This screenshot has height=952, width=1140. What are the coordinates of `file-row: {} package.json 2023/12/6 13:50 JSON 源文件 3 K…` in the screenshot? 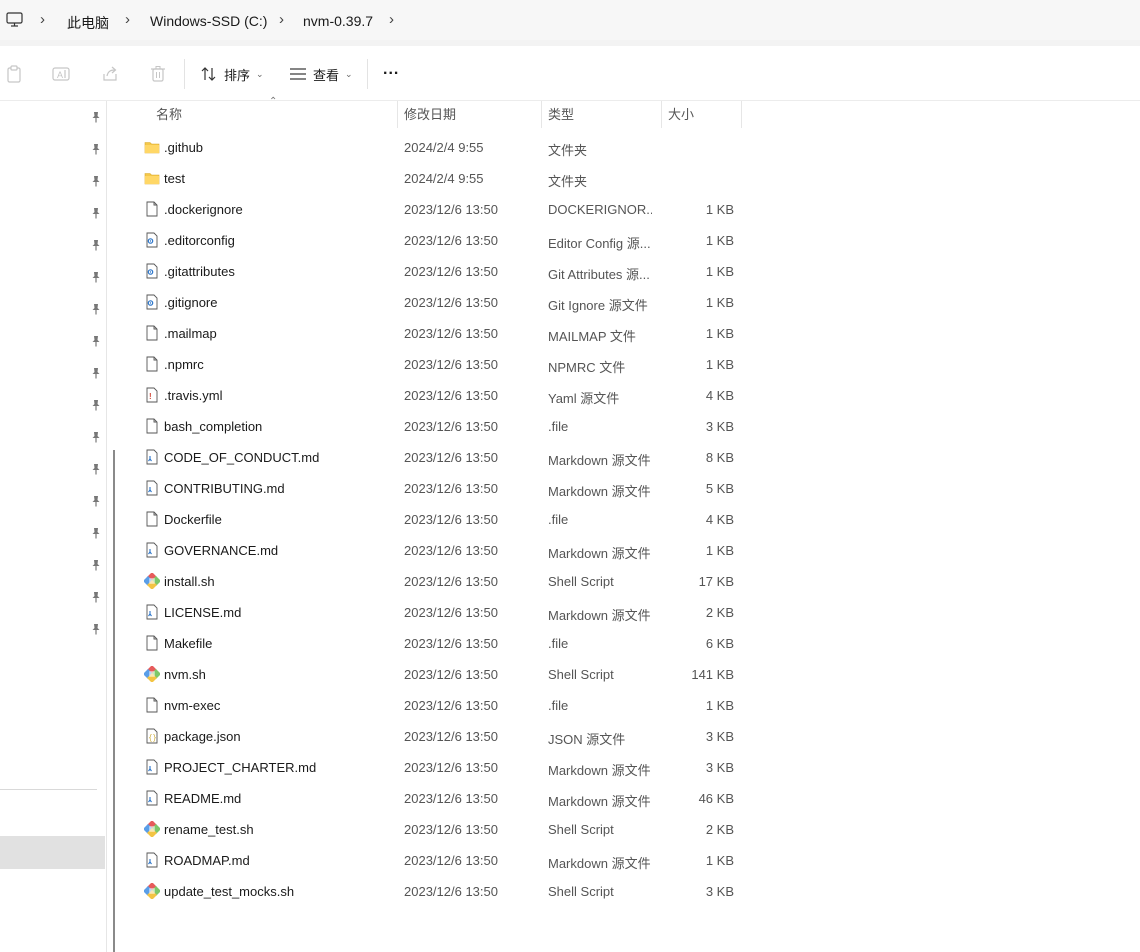 It's located at (431, 736).